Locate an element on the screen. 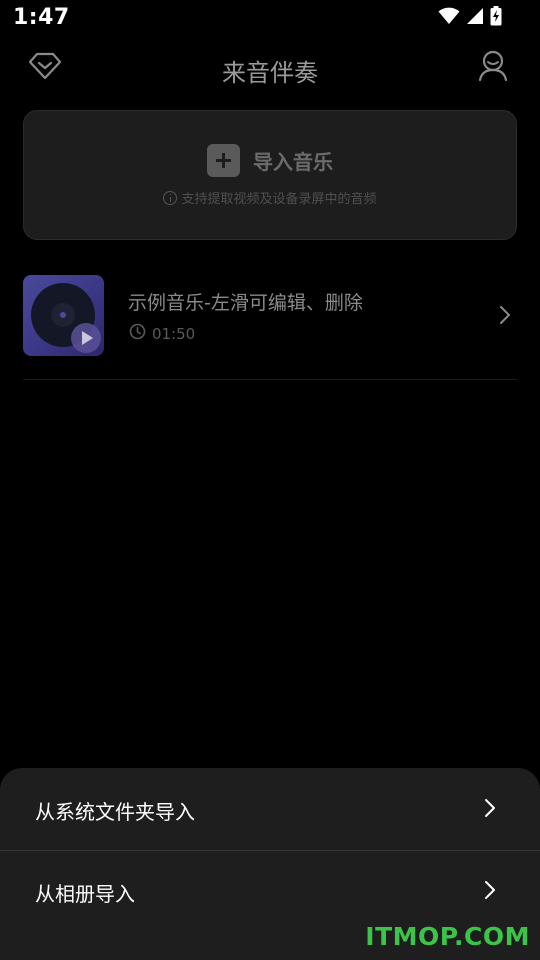 This screenshot has height=960, width=540. app-header: 来音伴奏 is located at coordinates (270, 68).